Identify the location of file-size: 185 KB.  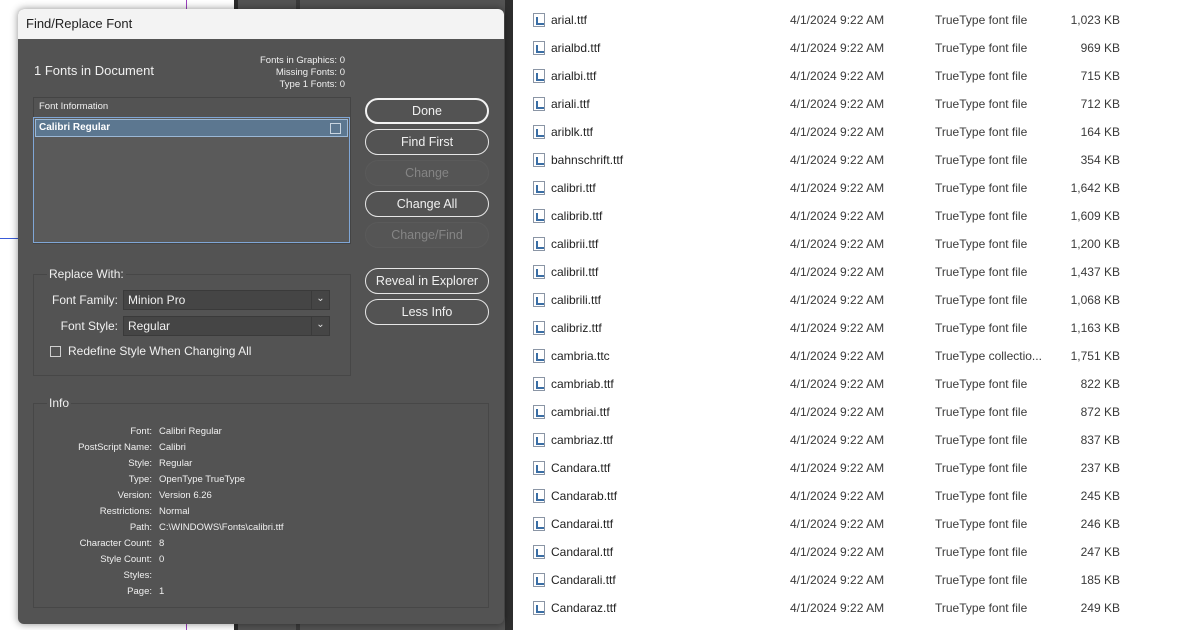
(1100, 580).